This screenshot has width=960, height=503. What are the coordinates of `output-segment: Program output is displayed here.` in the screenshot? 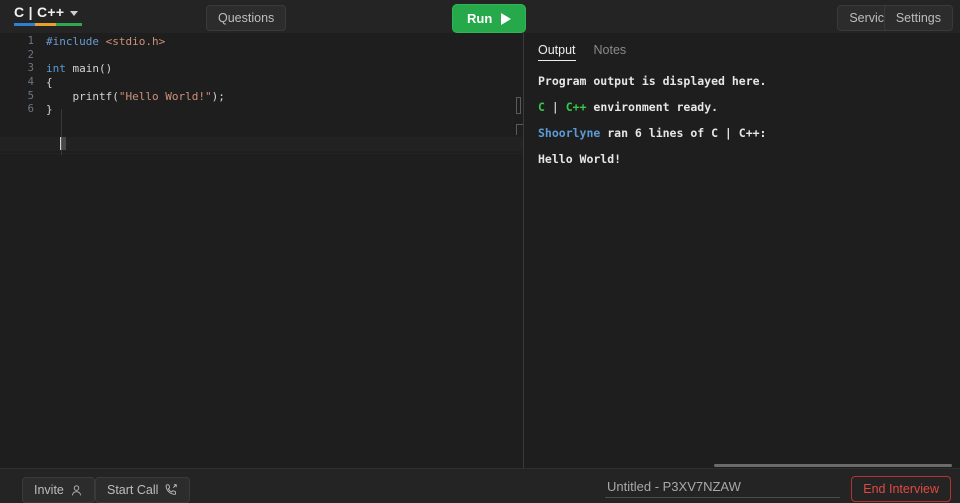 It's located at (652, 81).